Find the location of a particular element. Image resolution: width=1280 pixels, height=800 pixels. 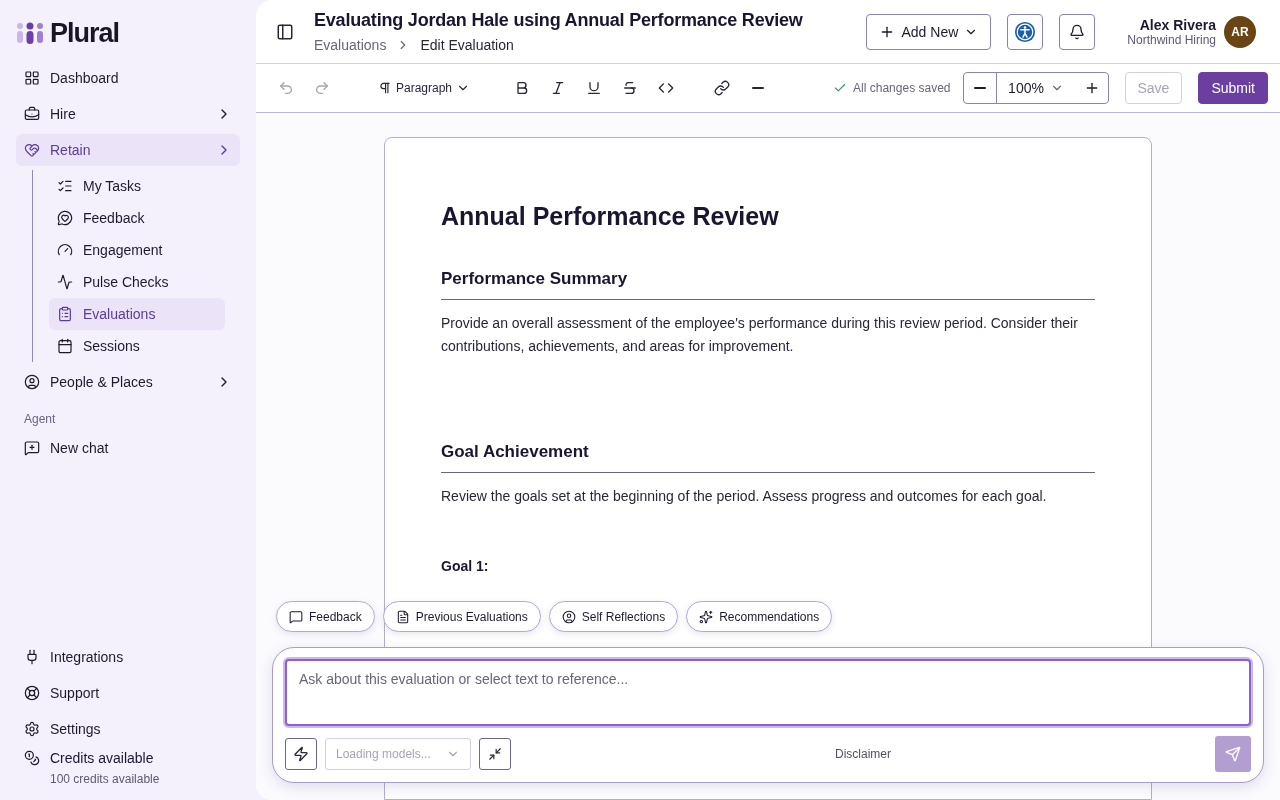

accessibility-button is located at coordinates (1025, 31).